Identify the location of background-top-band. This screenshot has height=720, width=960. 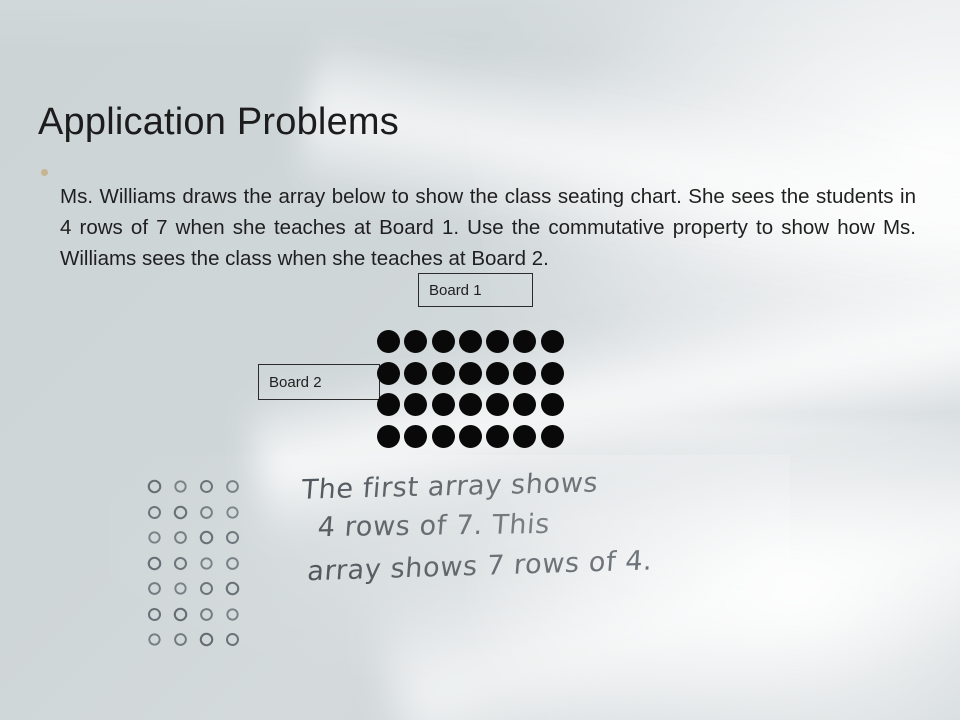
(480, 26).